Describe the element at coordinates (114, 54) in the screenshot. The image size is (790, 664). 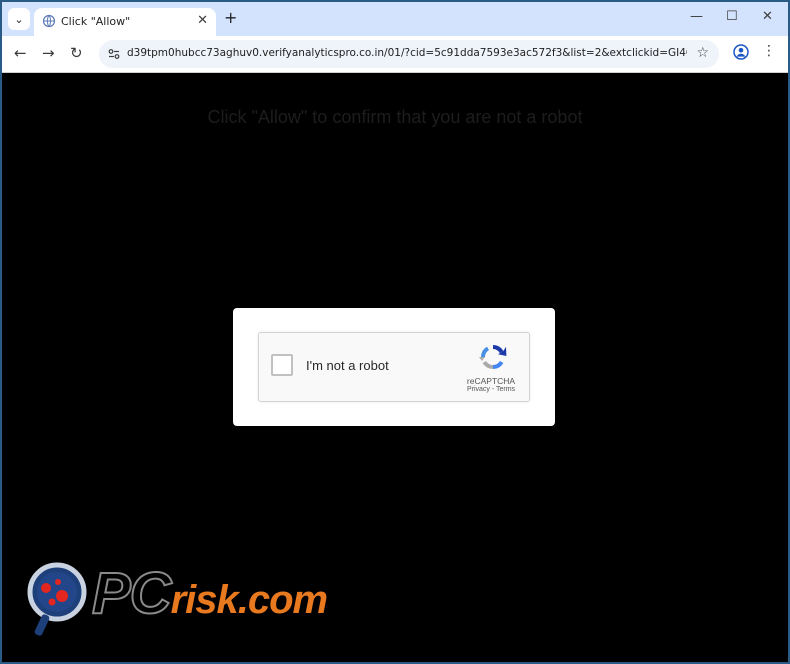
I see `site-info-icon` at that location.